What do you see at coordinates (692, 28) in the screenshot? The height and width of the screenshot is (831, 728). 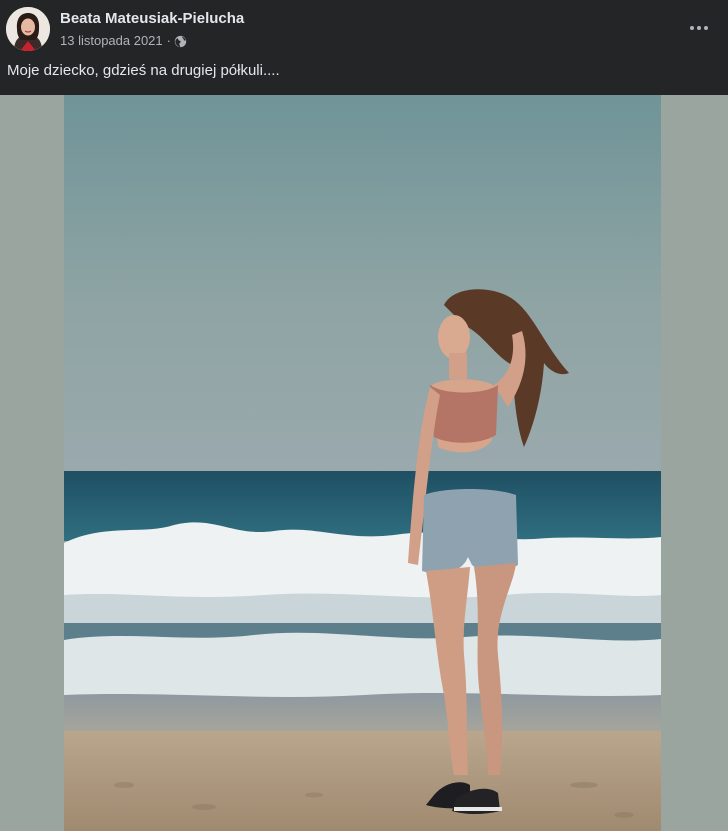 I see `more-options-icon` at bounding box center [692, 28].